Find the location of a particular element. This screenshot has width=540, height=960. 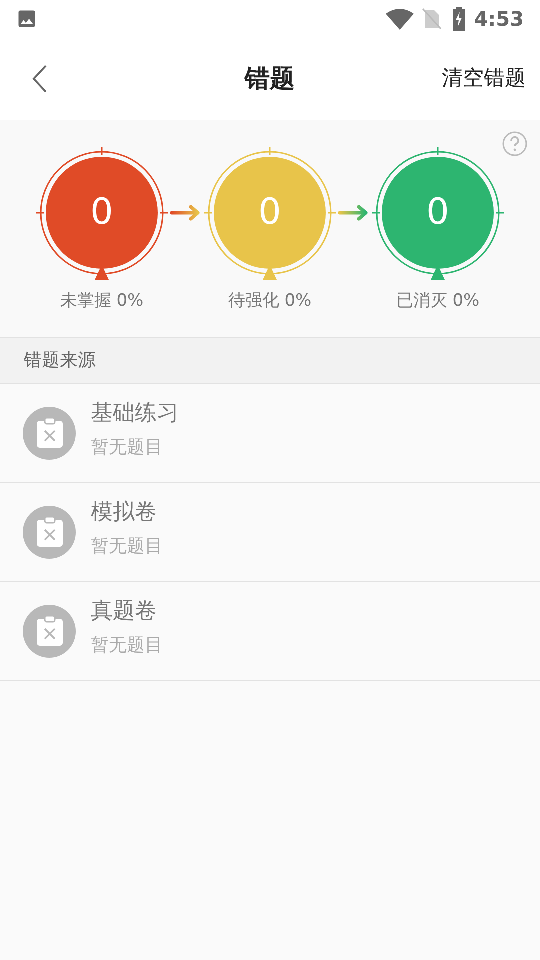

source-row: 真题卷 暂无题目 is located at coordinates (270, 631).